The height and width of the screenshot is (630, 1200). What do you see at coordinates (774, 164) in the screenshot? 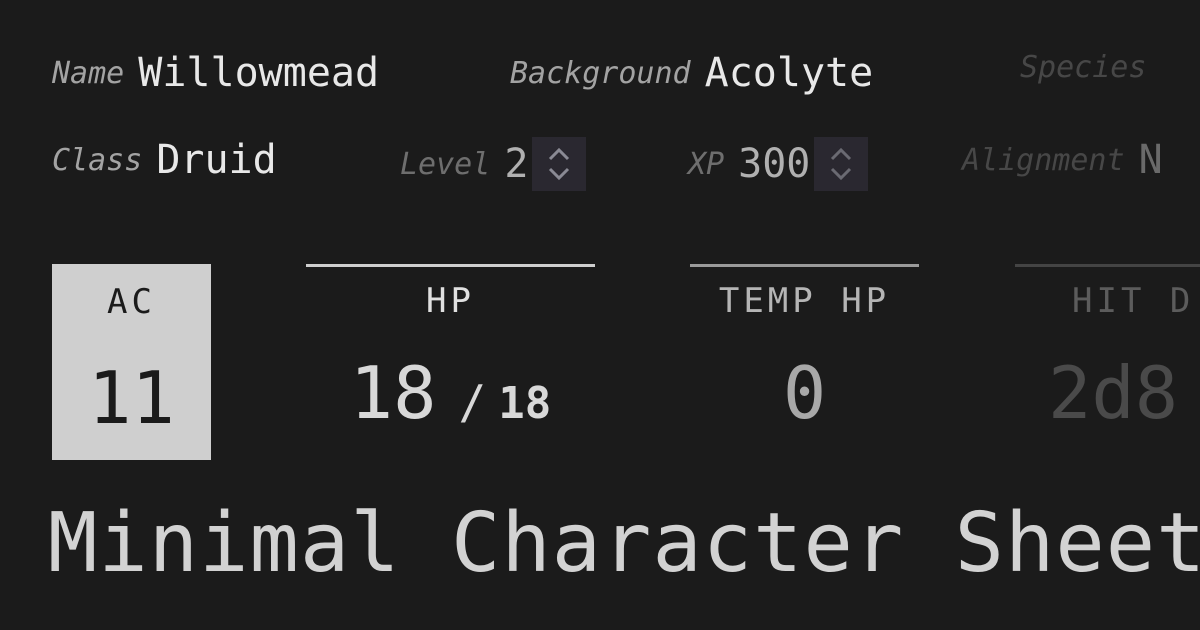
I see `xp-value: 300` at bounding box center [774, 164].